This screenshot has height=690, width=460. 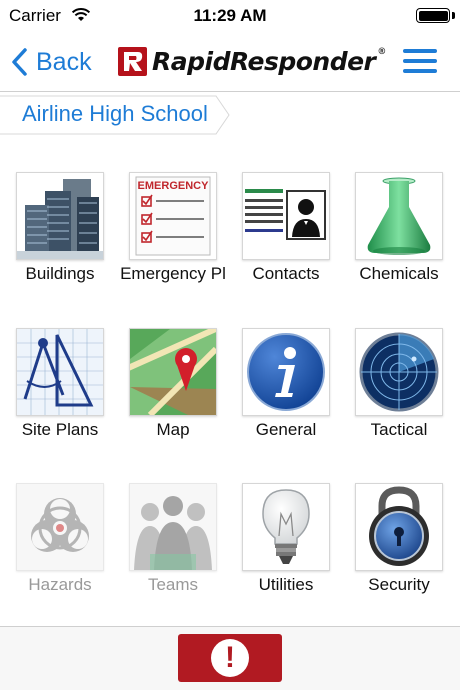 I want to click on tile-map: Map, so click(x=173, y=393).